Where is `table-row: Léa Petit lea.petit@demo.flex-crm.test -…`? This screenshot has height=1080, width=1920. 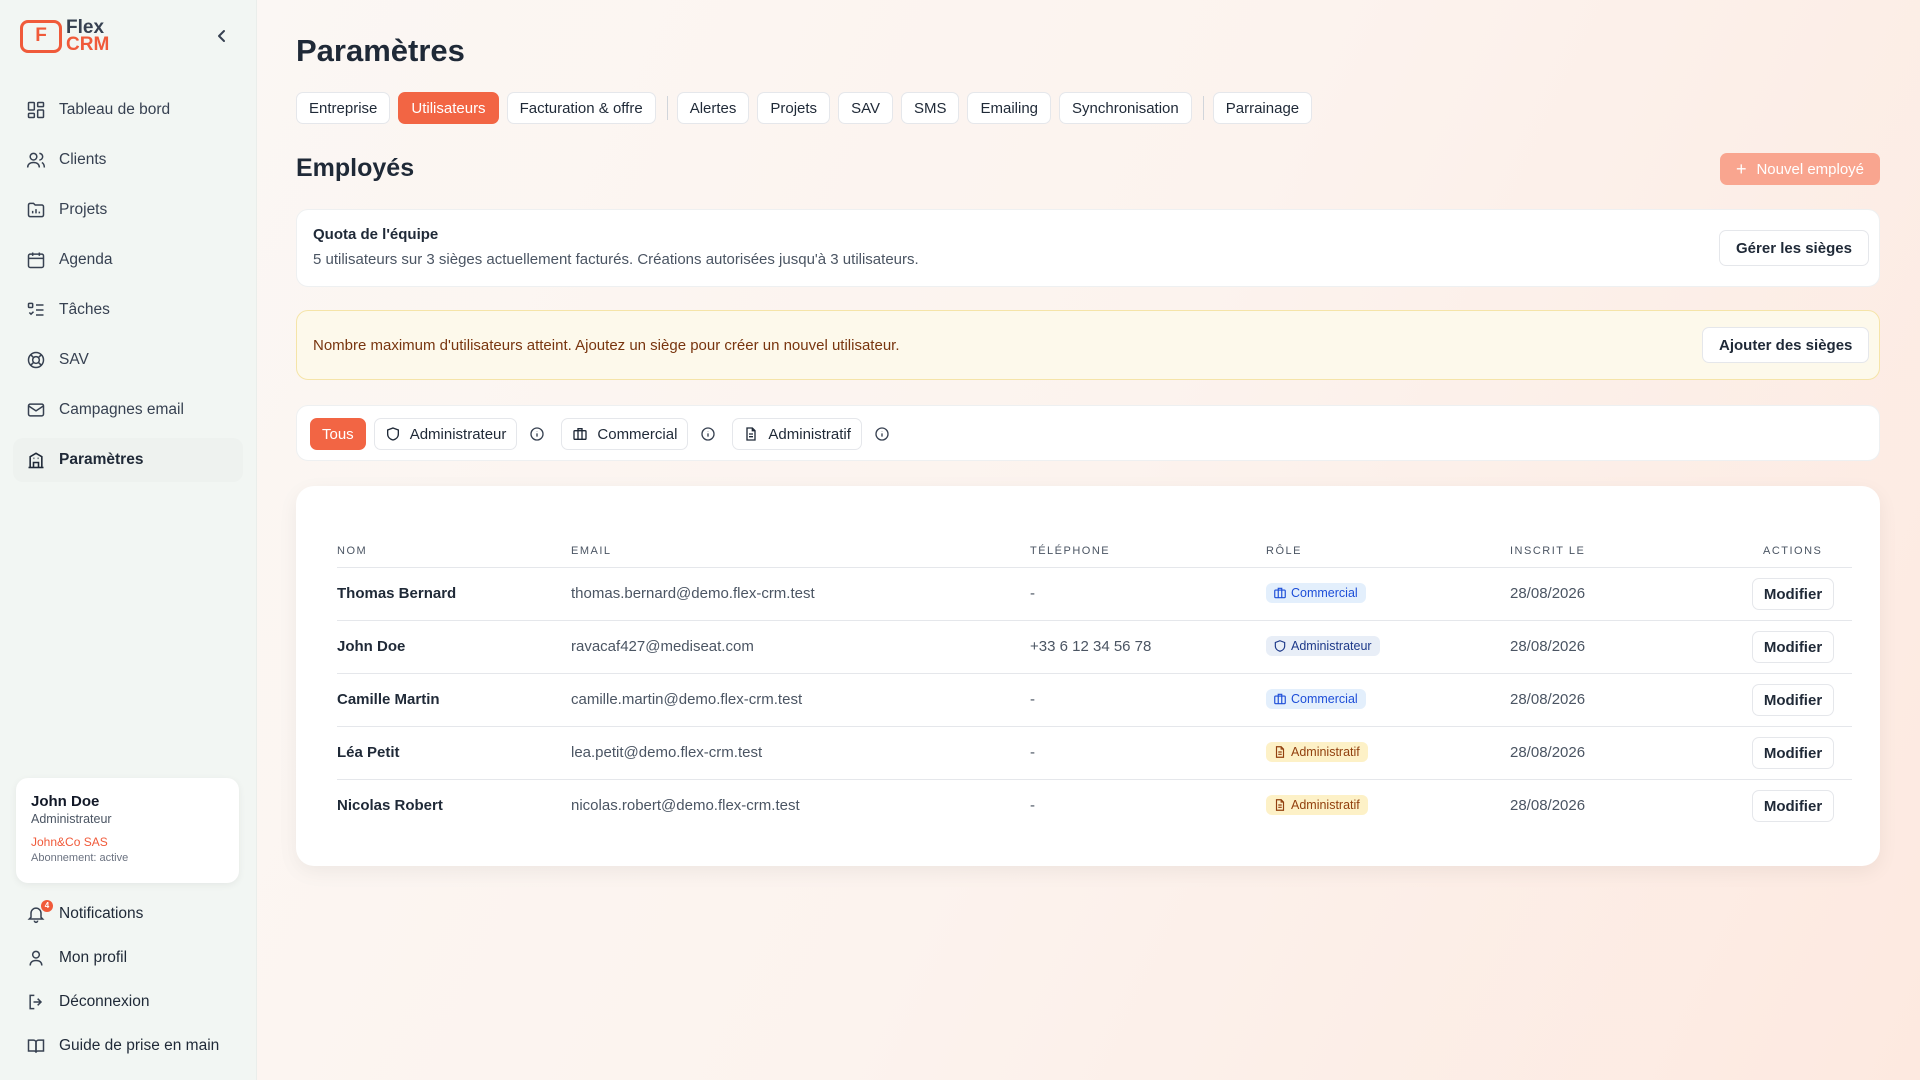 table-row: Léa Petit lea.petit@demo.flex-crm.test -… is located at coordinates (1094, 752).